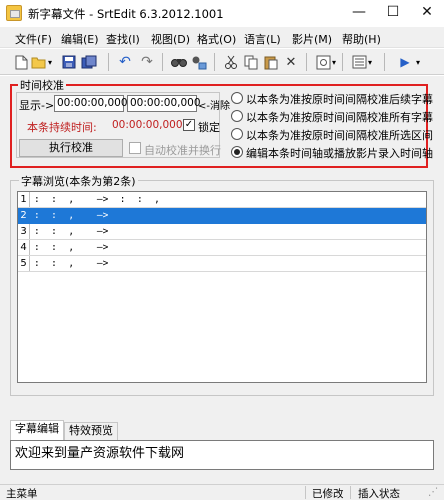  What do you see at coordinates (359, 13) in the screenshot?
I see `minimize-button: —` at bounding box center [359, 13].